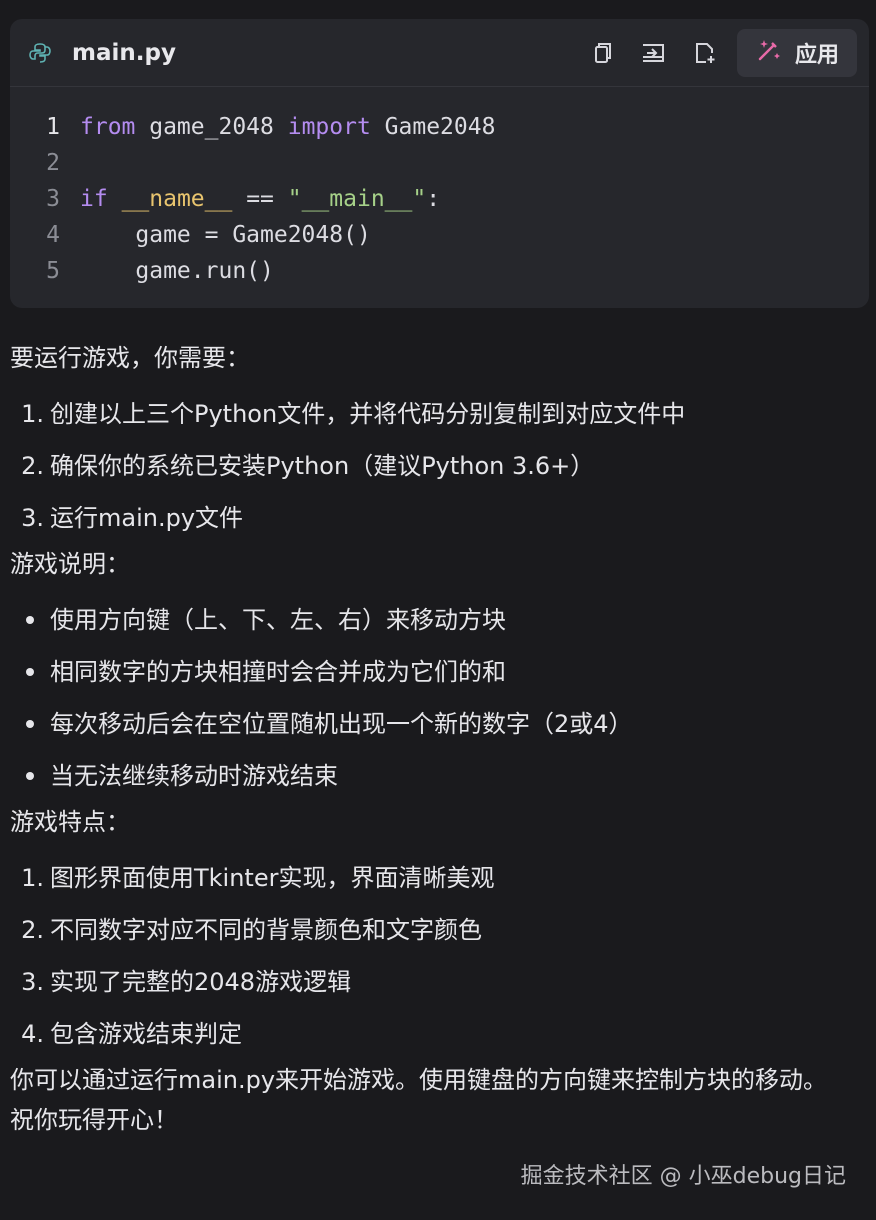 The image size is (876, 1220). I want to click on magic-wand-icon, so click(769, 53).